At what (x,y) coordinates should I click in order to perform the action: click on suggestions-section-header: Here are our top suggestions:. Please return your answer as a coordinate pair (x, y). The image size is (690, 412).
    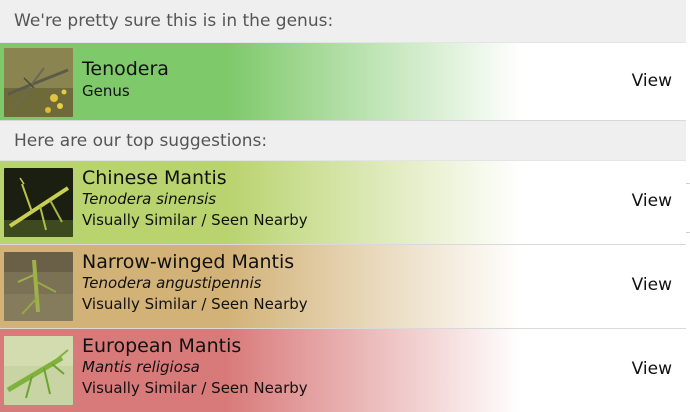
    Looking at the image, I should click on (343, 141).